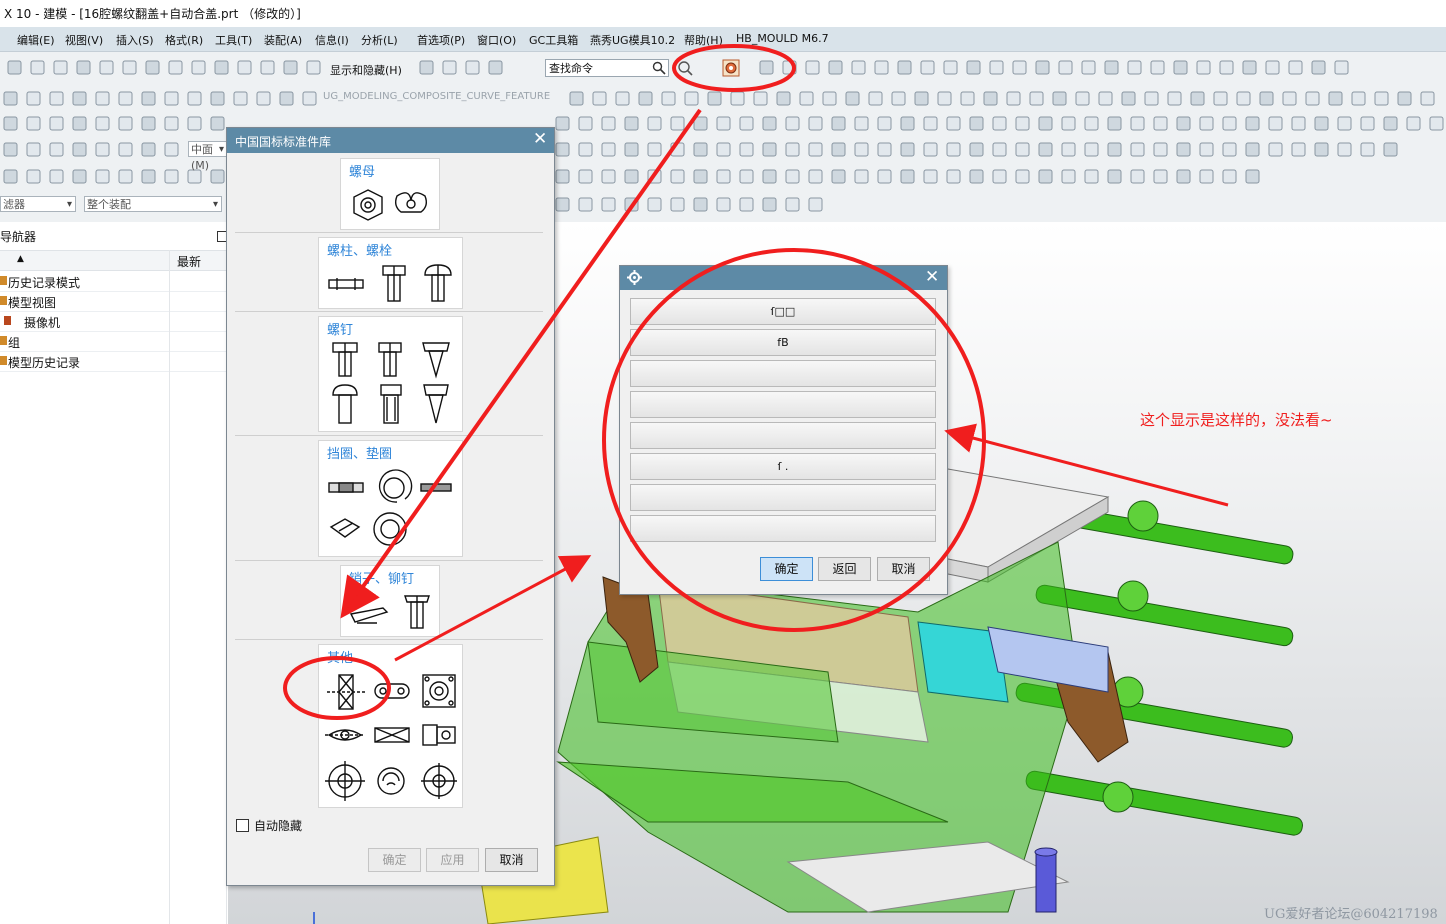  Describe the element at coordinates (903, 569) in the screenshot. I see `cancel-button: 取消` at that location.